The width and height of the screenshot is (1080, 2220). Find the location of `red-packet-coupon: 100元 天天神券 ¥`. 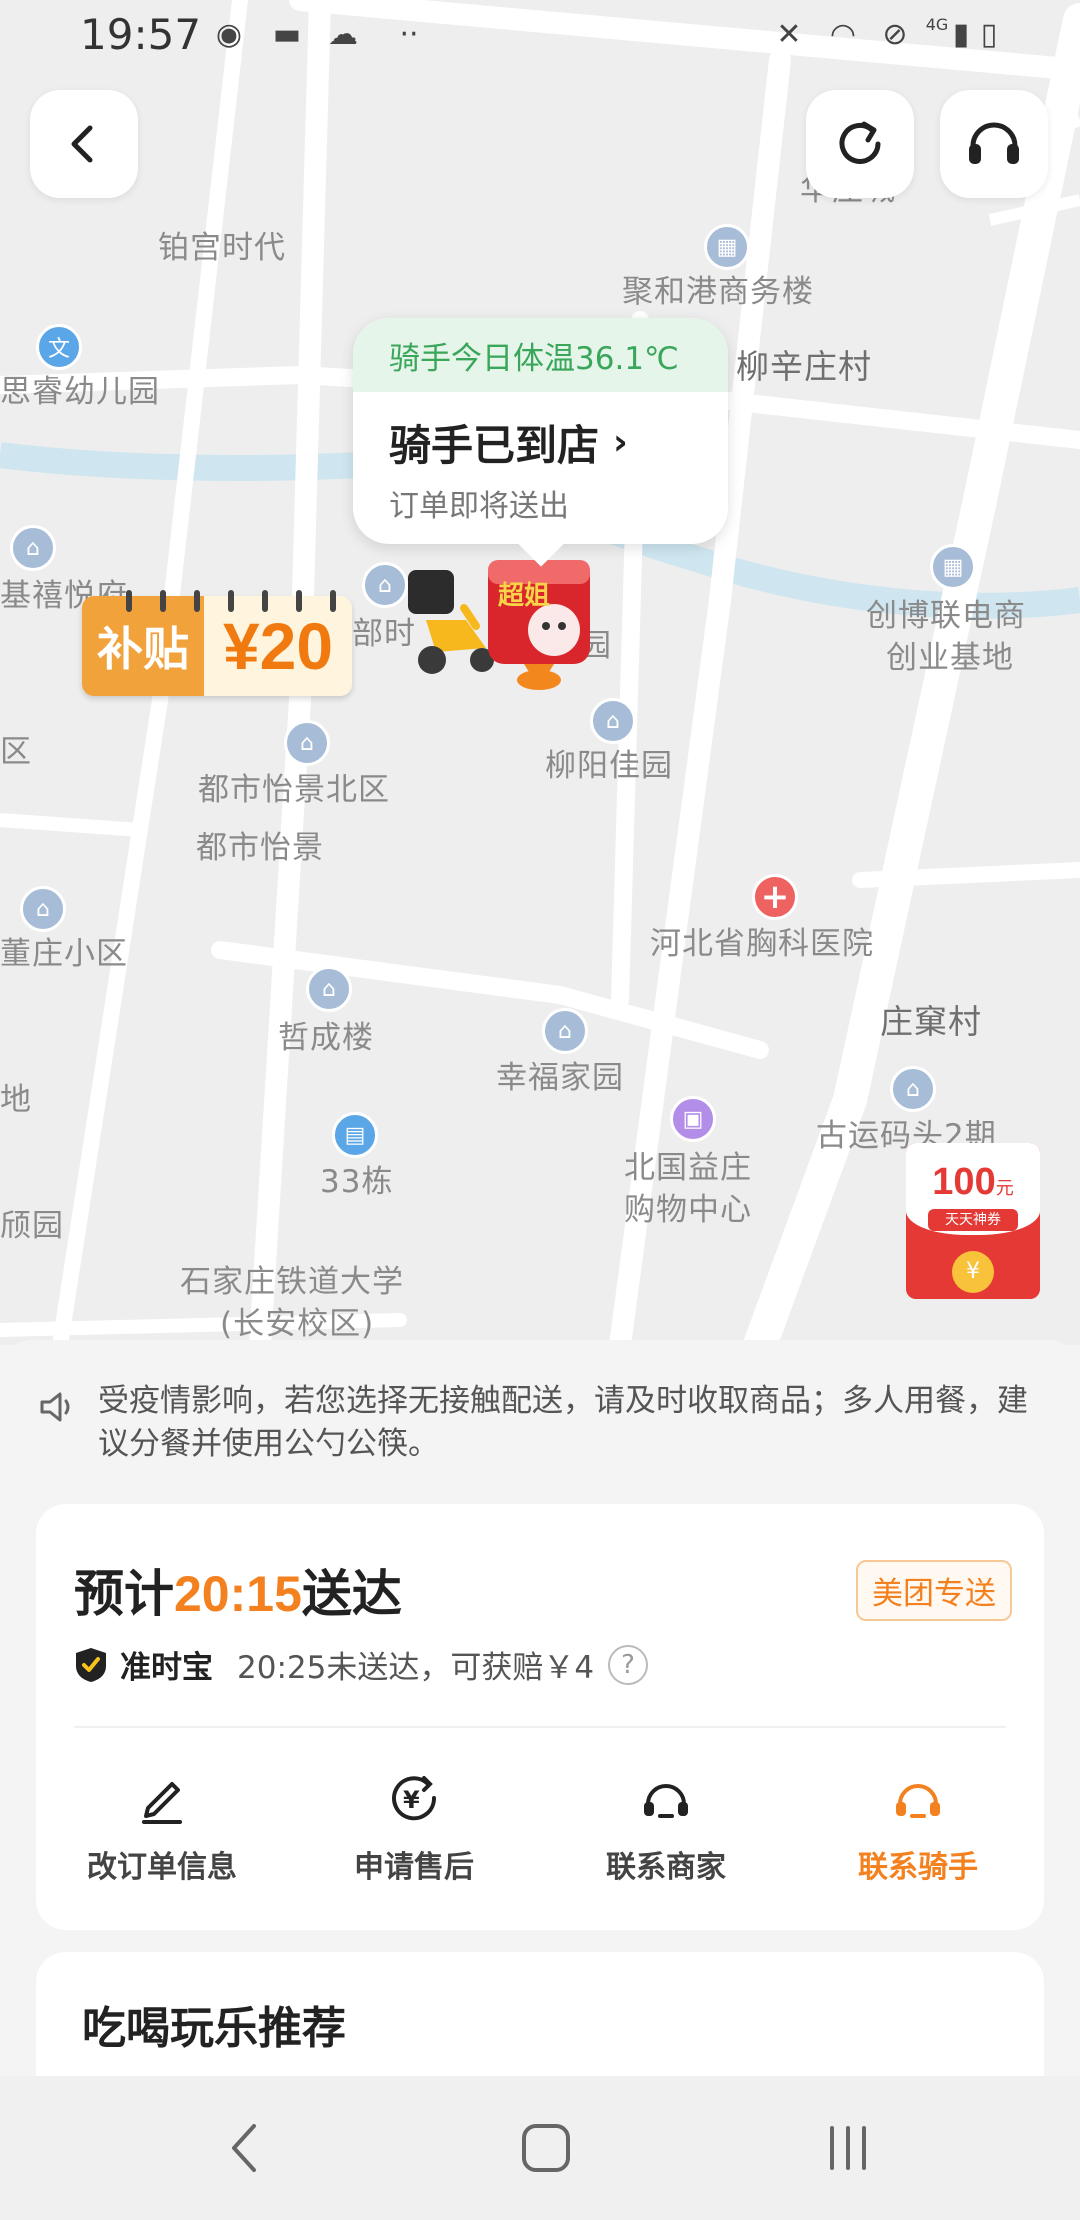

red-packet-coupon: 100元 天天神券 ¥ is located at coordinates (973, 1221).